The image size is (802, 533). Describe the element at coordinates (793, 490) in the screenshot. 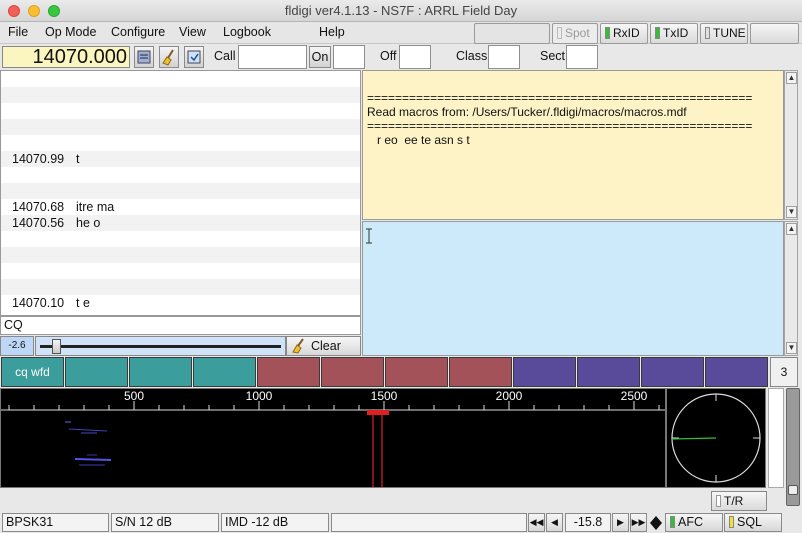

I see `level-thumb` at that location.